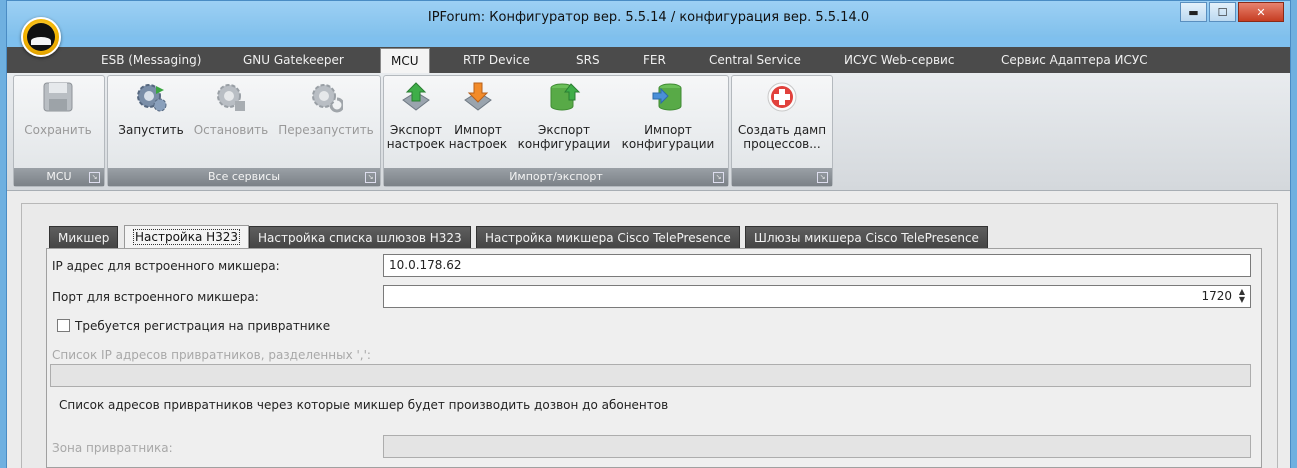 This screenshot has height=468, width=1297. Describe the element at coordinates (588, 60) in the screenshot. I see `tab-srs: SRS` at that location.